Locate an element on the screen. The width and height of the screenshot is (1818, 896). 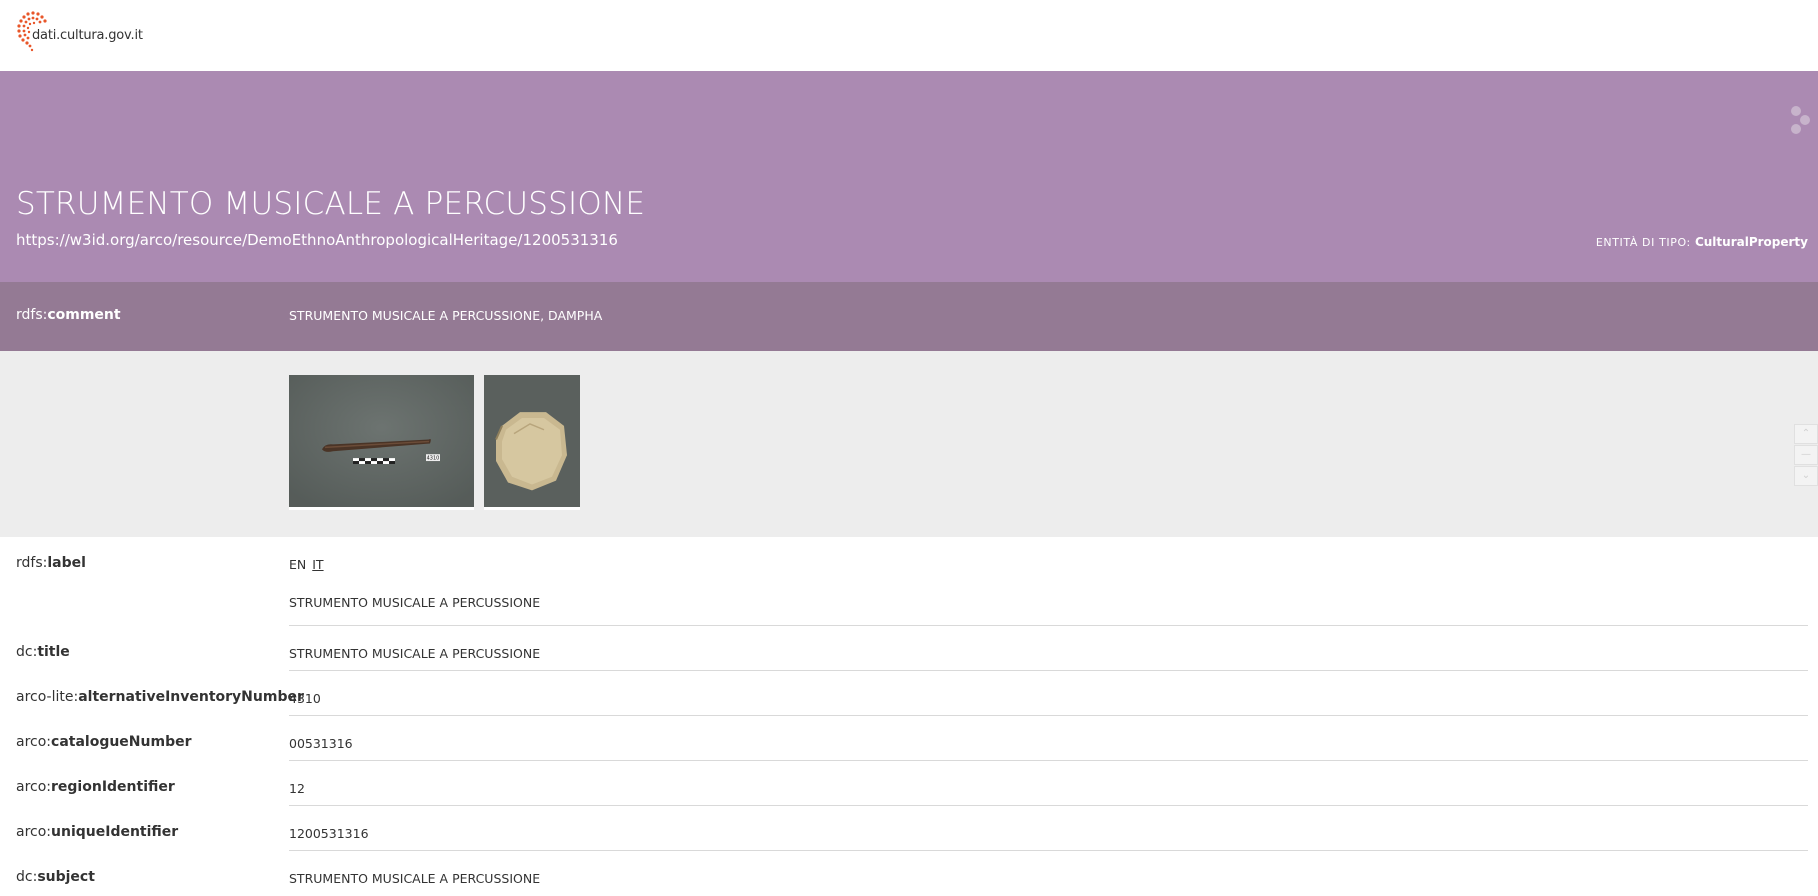
table-row: arco:regionIdentifier 12 is located at coordinates (909, 783).